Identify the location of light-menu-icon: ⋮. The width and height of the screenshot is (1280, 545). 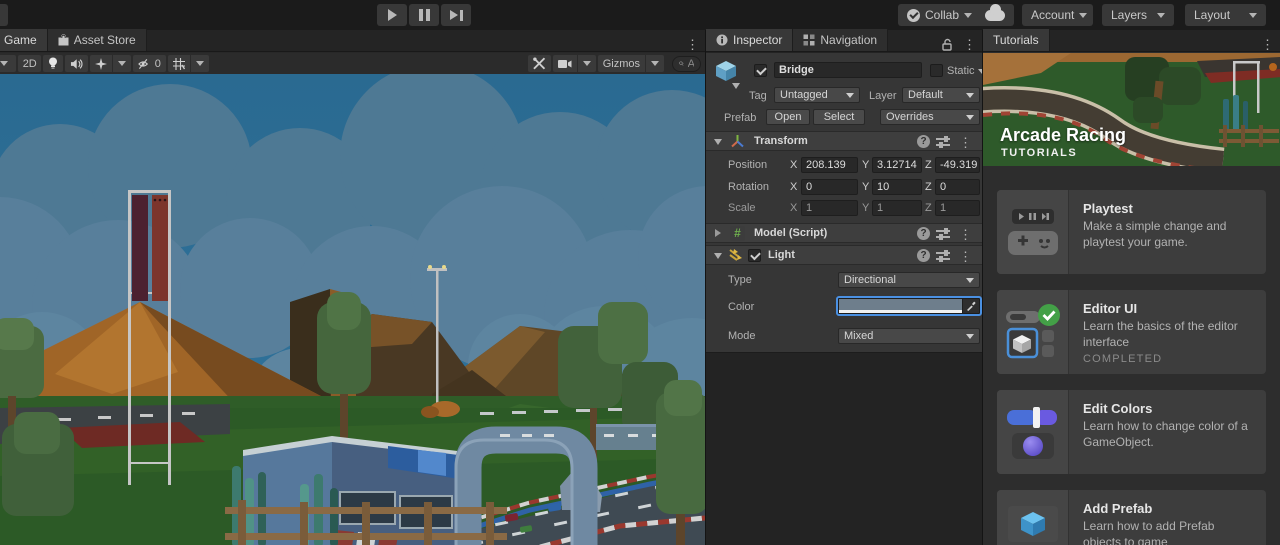
(965, 257).